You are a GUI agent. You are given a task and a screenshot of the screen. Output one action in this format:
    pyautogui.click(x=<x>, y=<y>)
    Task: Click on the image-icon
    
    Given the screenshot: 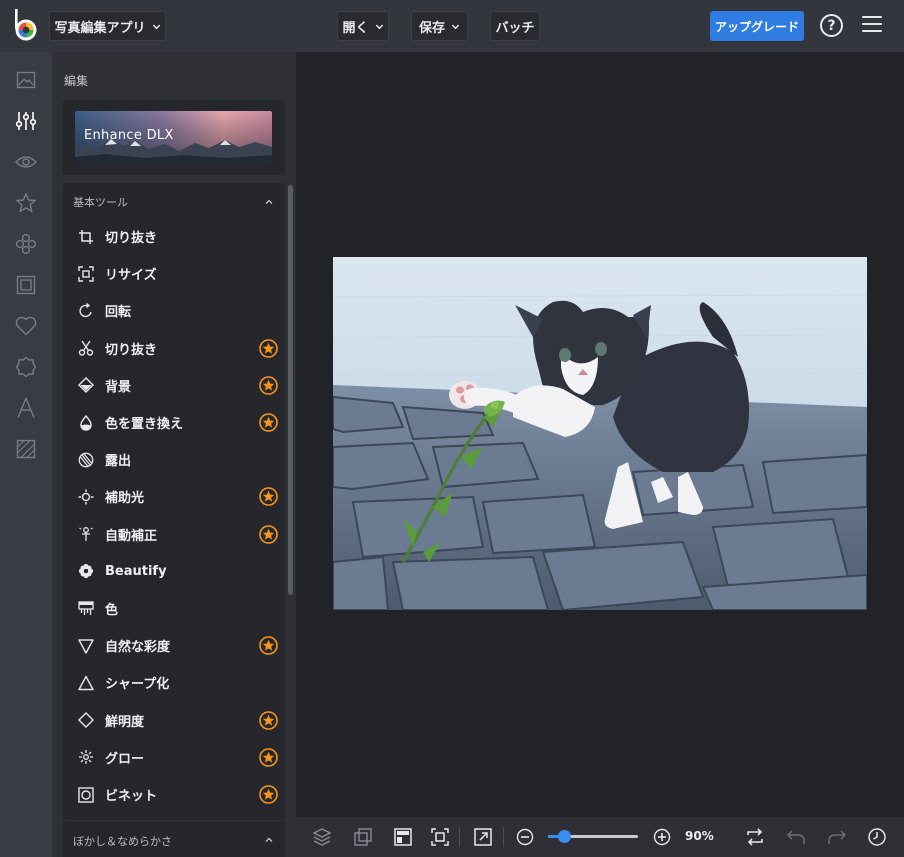 What is the action you would take?
    pyautogui.click(x=26, y=80)
    